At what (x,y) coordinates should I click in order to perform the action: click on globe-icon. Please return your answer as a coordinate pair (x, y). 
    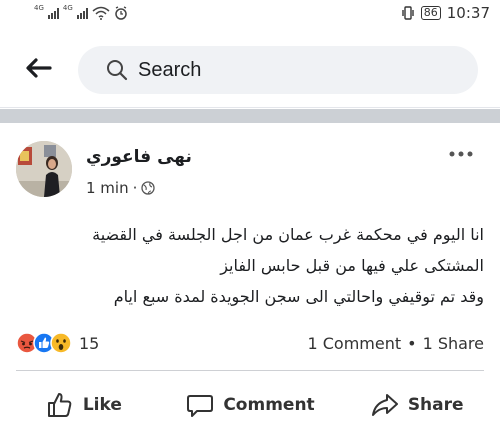
    Looking at the image, I should click on (148, 188).